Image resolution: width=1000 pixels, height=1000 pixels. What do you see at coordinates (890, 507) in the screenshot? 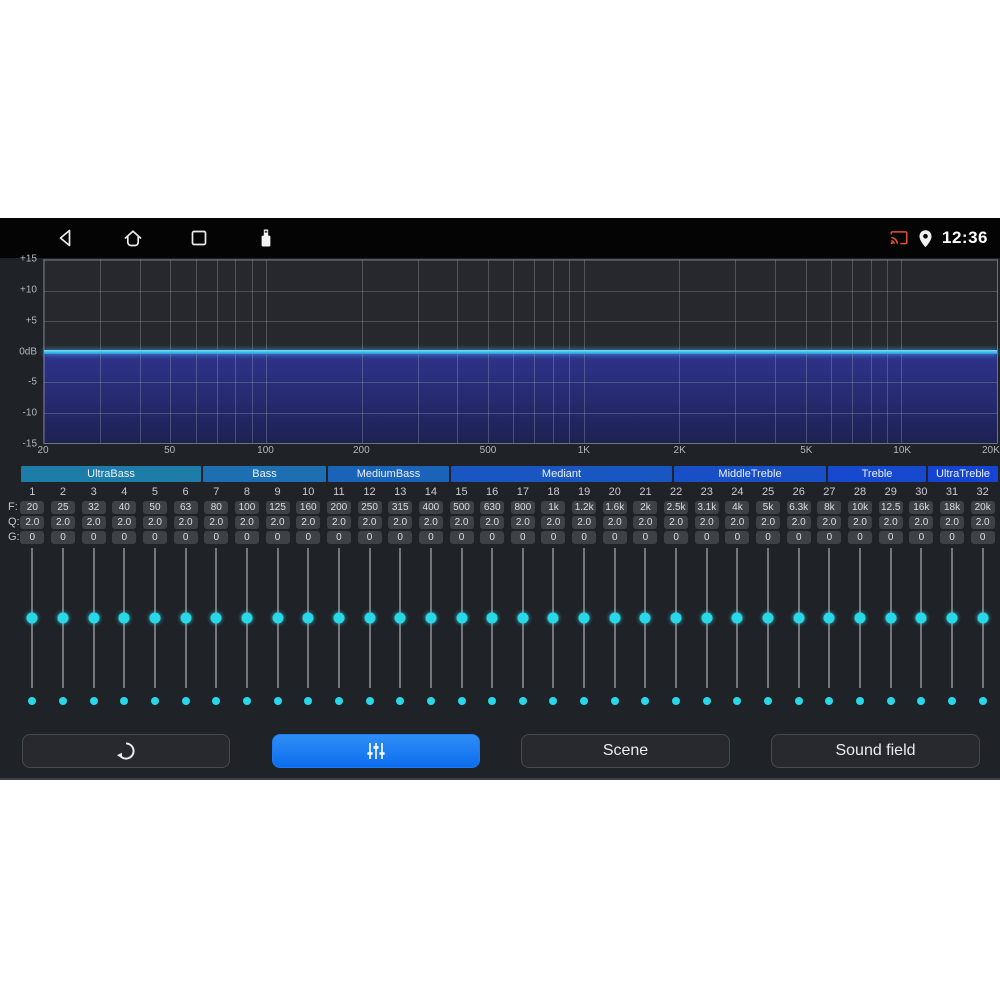
I see `f-value-chip: 12.5` at bounding box center [890, 507].